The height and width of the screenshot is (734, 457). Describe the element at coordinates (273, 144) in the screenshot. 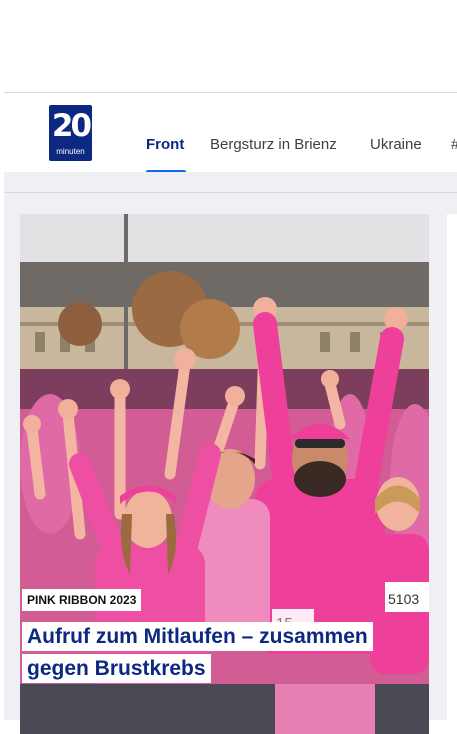

I see `nav-tab-bergsturz: Bergsturz in Brienz` at that location.